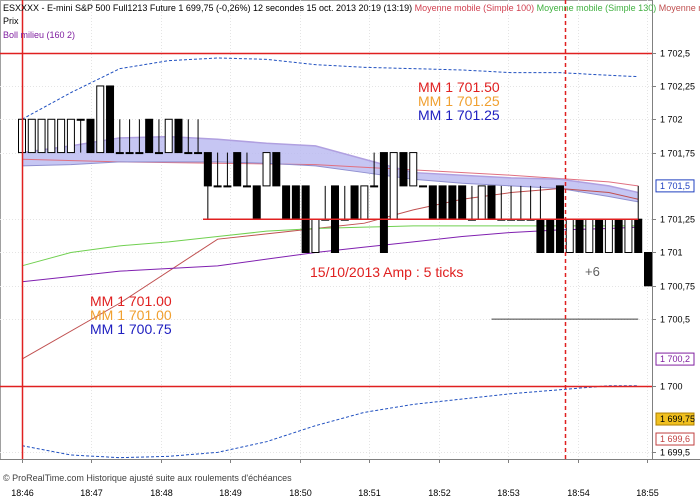 The width and height of the screenshot is (700, 500). Describe the element at coordinates (508, 493) in the screenshot. I see `x-tick-label: 18:53` at that location.